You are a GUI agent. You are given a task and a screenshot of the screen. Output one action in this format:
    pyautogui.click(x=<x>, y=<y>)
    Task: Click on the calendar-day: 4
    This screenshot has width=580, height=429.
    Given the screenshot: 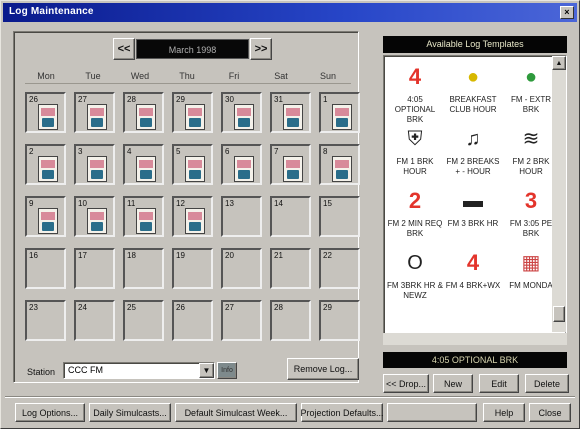 What is the action you would take?
    pyautogui.click(x=143, y=164)
    